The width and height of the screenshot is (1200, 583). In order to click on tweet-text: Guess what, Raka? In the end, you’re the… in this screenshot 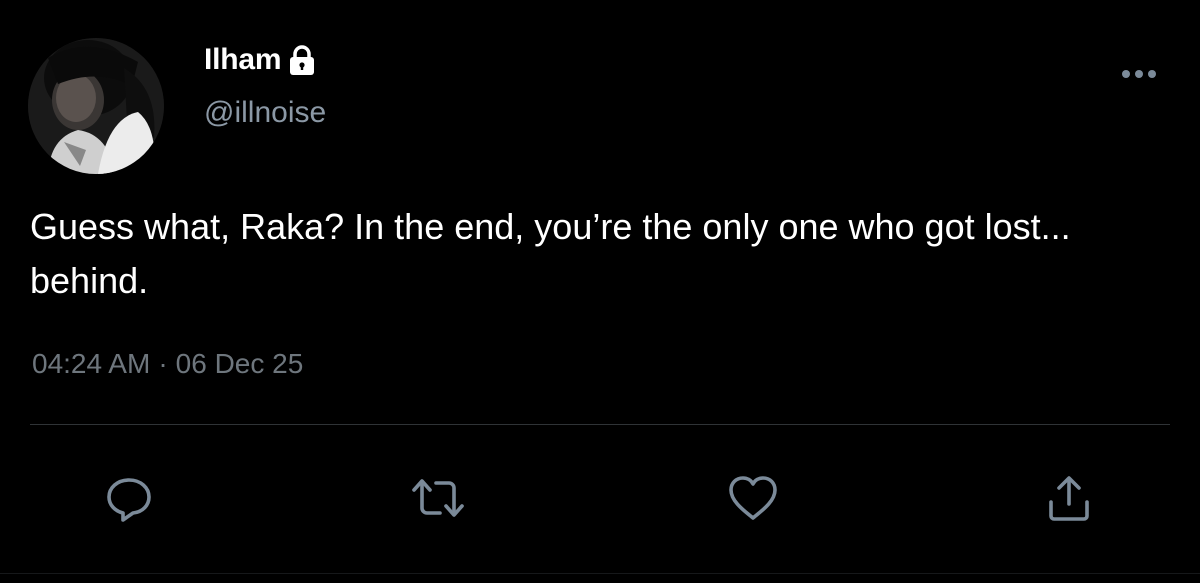, I will do `click(555, 253)`.